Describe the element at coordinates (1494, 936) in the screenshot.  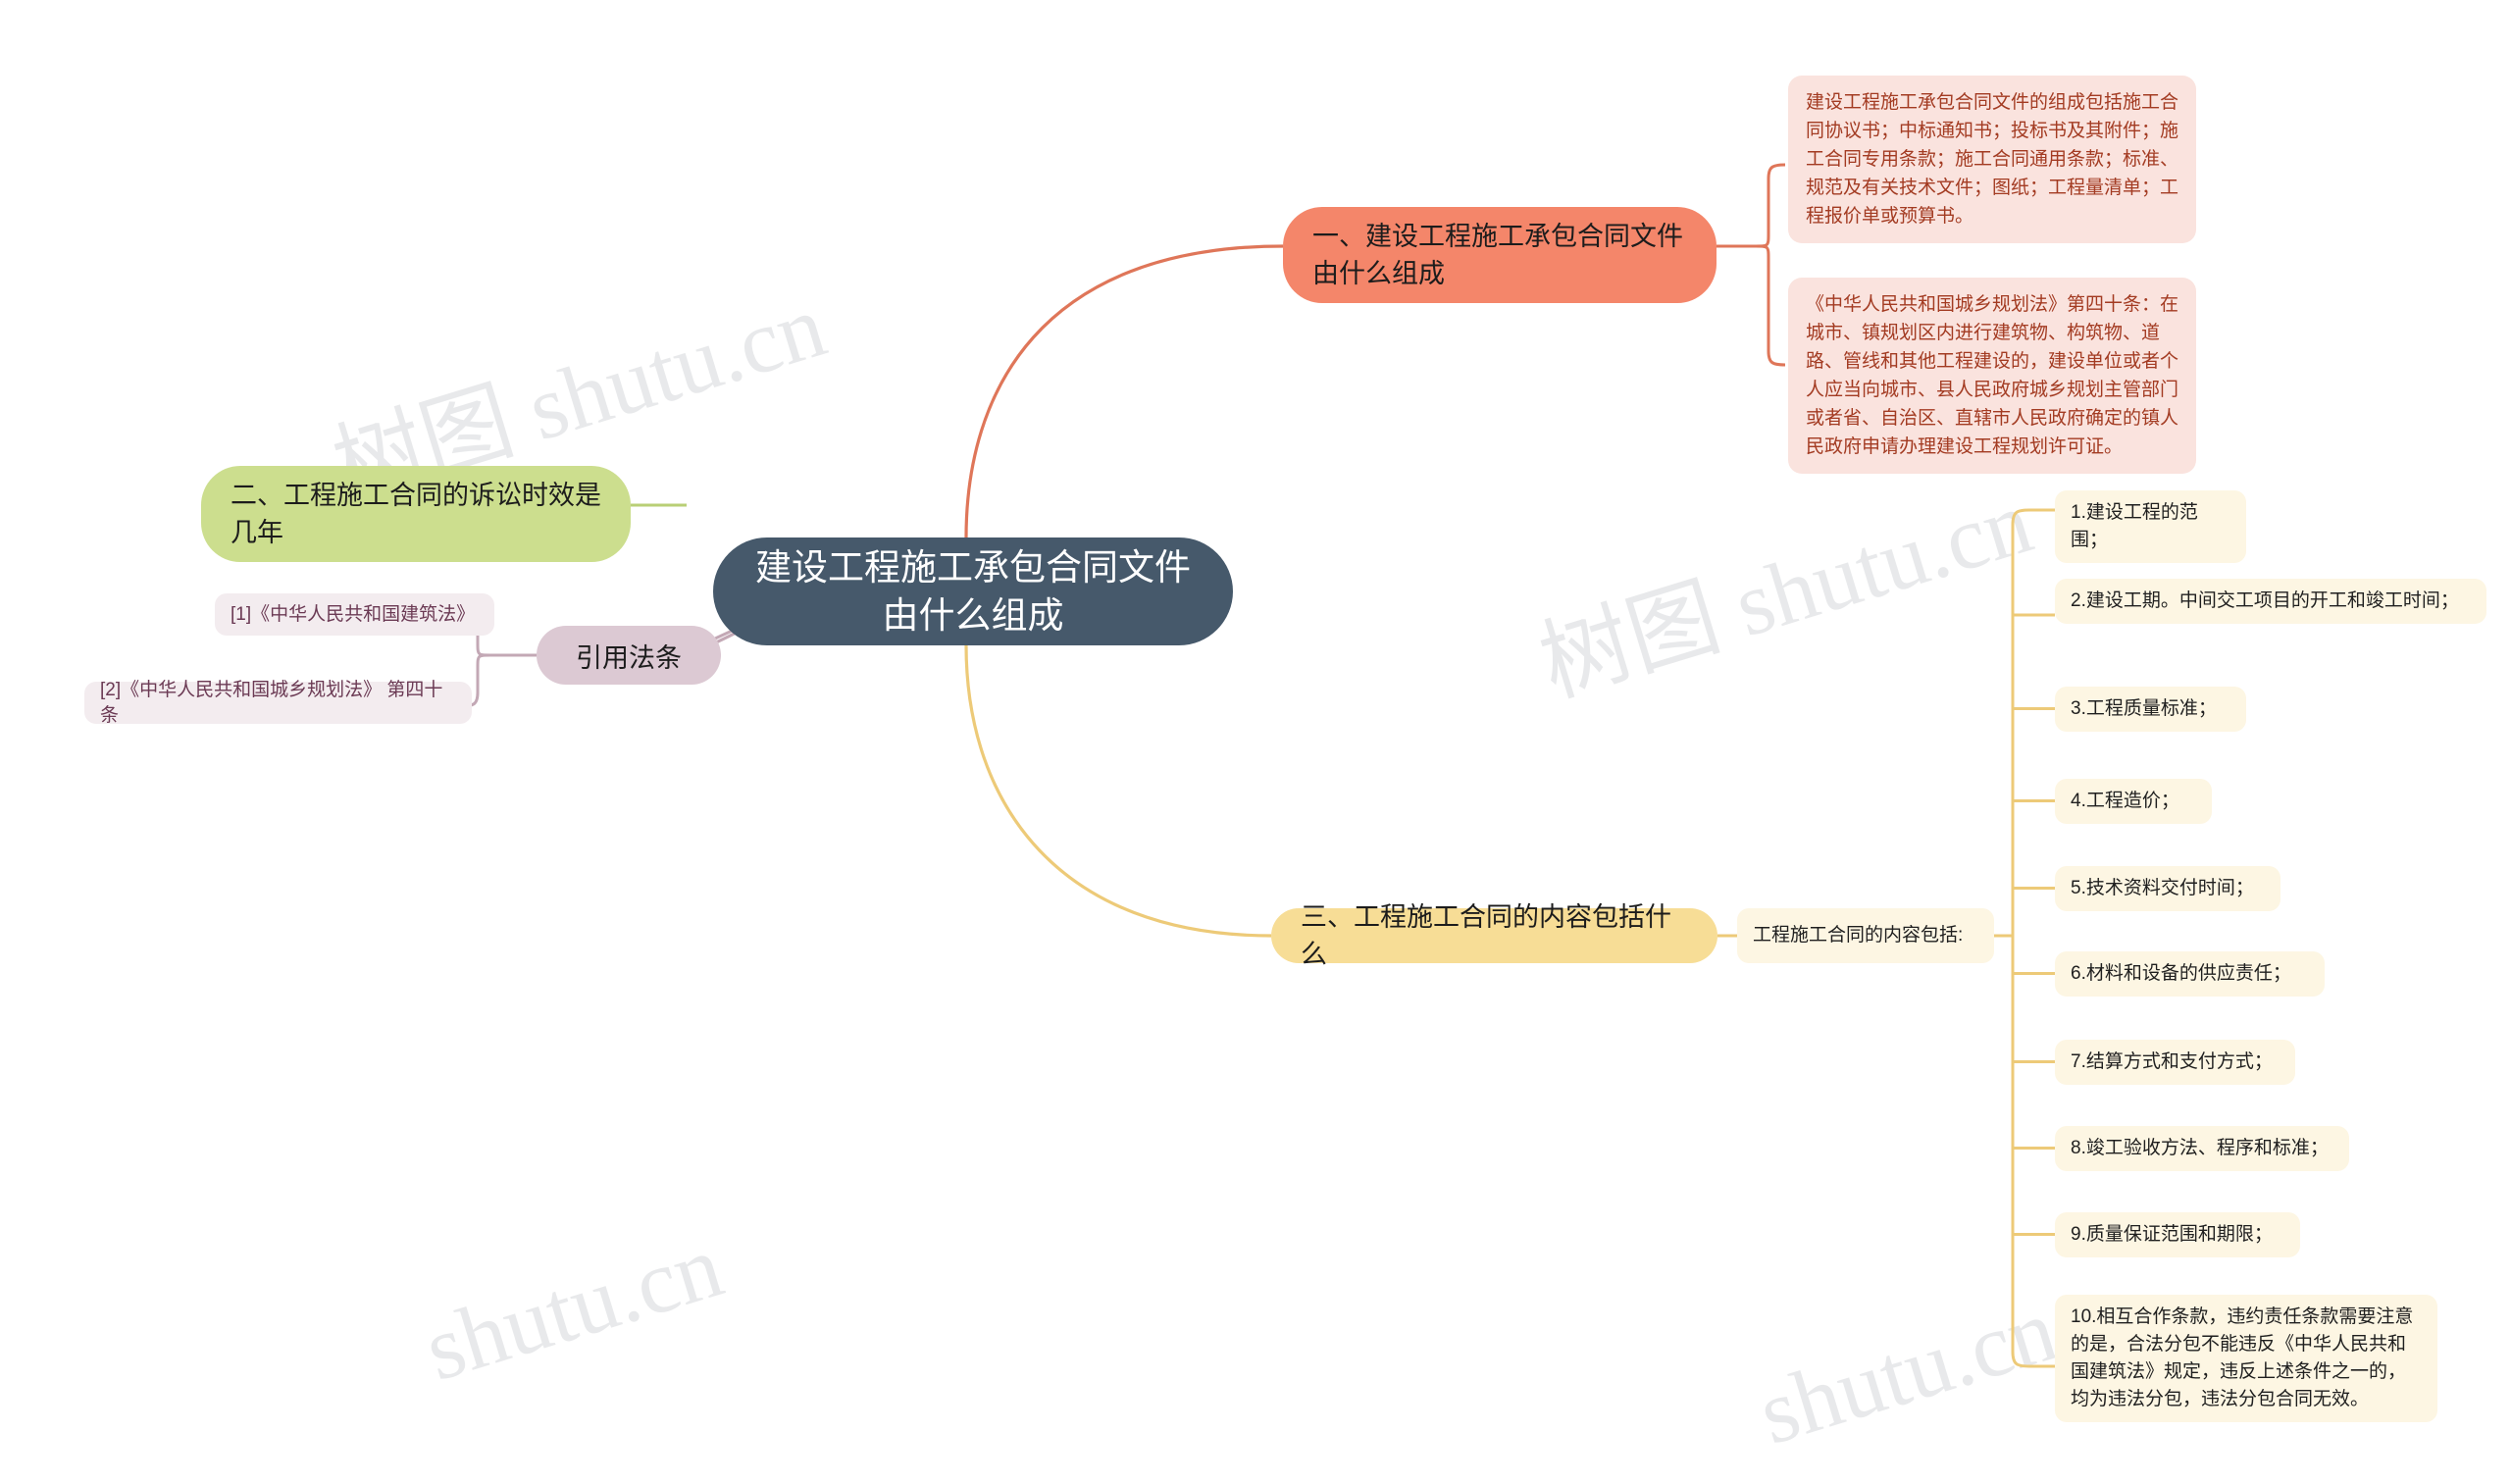
I see `branch-node-three: 三、工程施工合同的内容包括什么` at that location.